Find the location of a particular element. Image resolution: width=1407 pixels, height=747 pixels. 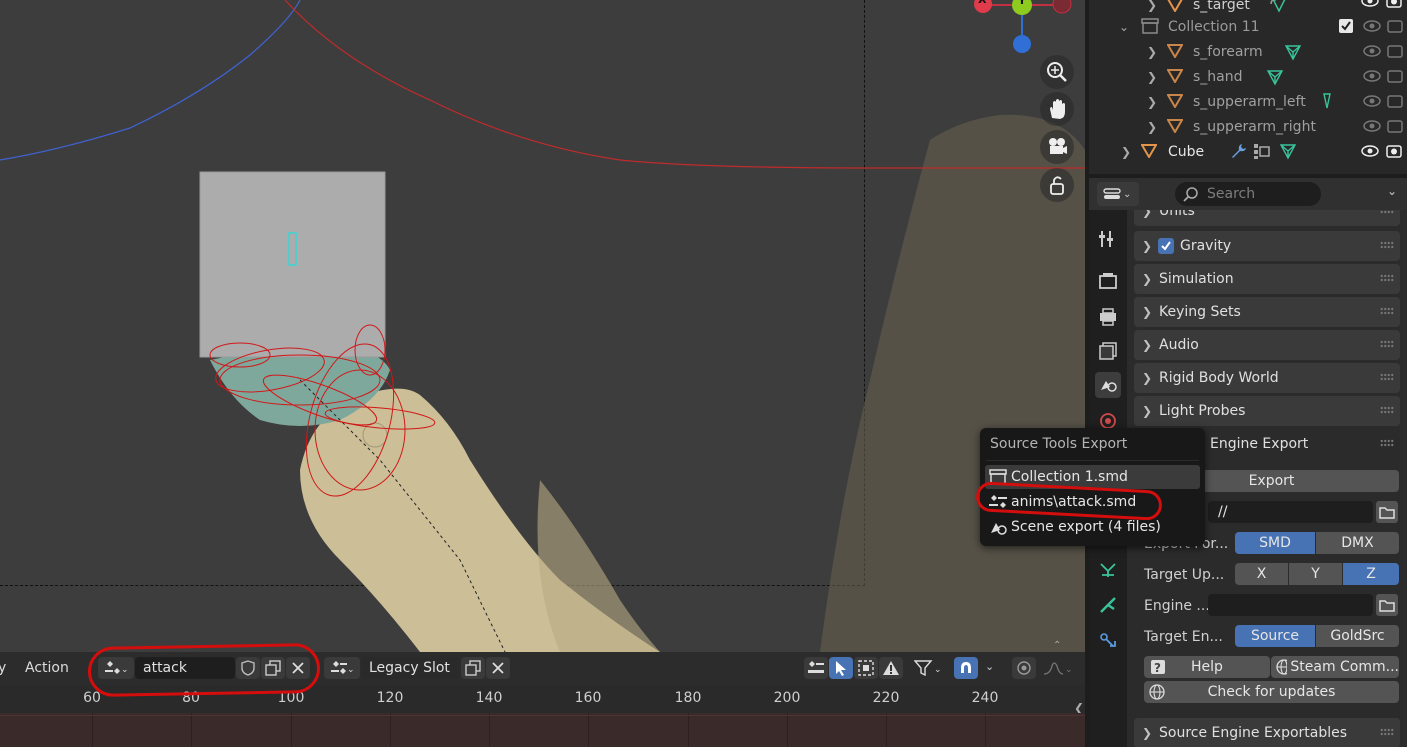

panel-audio: ❯ Audio is located at coordinates (1267, 345).